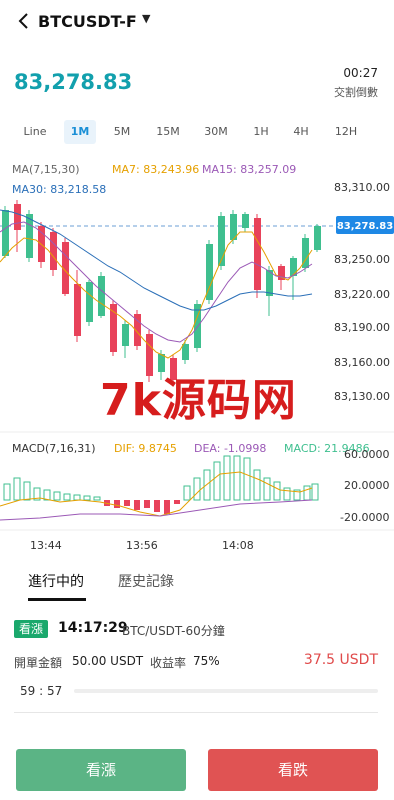 The width and height of the screenshot is (394, 800). What do you see at coordinates (146, 581) in the screenshot?
I see `tab-order-history: 歷史記錄` at bounding box center [146, 581].